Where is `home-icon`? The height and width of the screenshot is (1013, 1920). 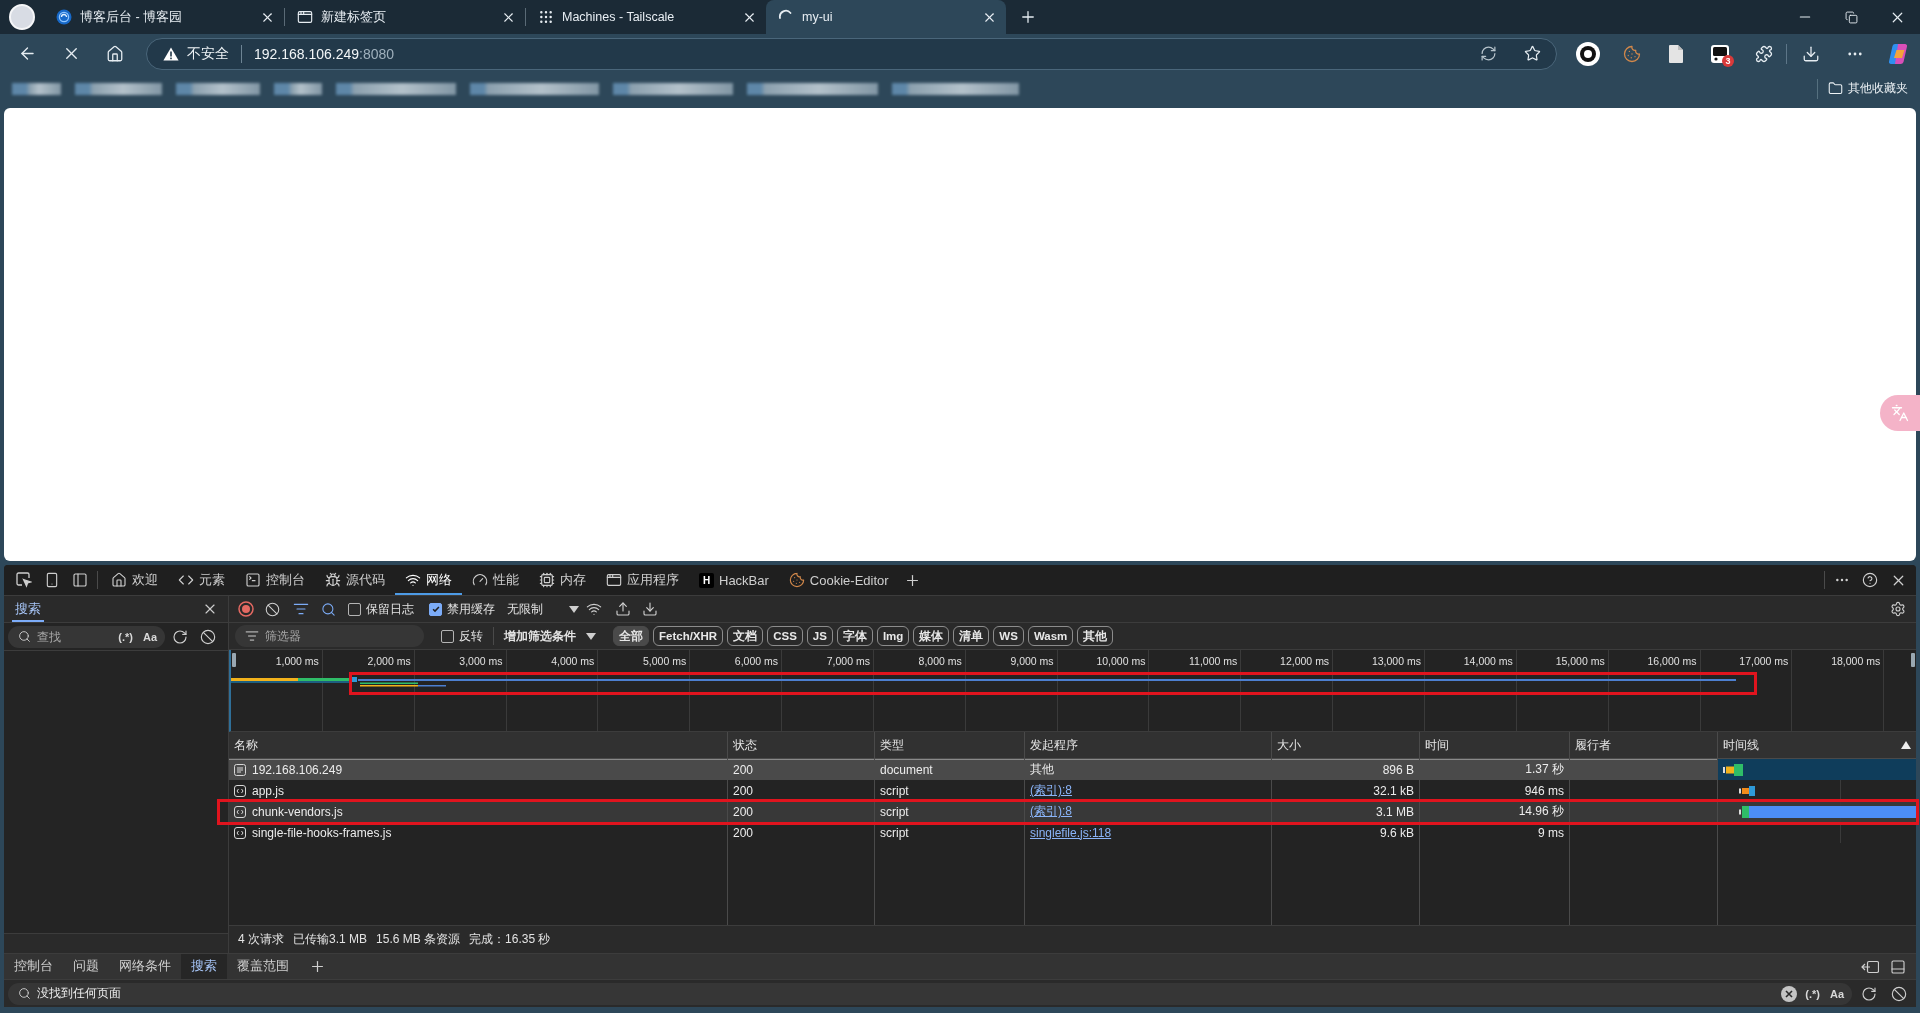 home-icon is located at coordinates (115, 53).